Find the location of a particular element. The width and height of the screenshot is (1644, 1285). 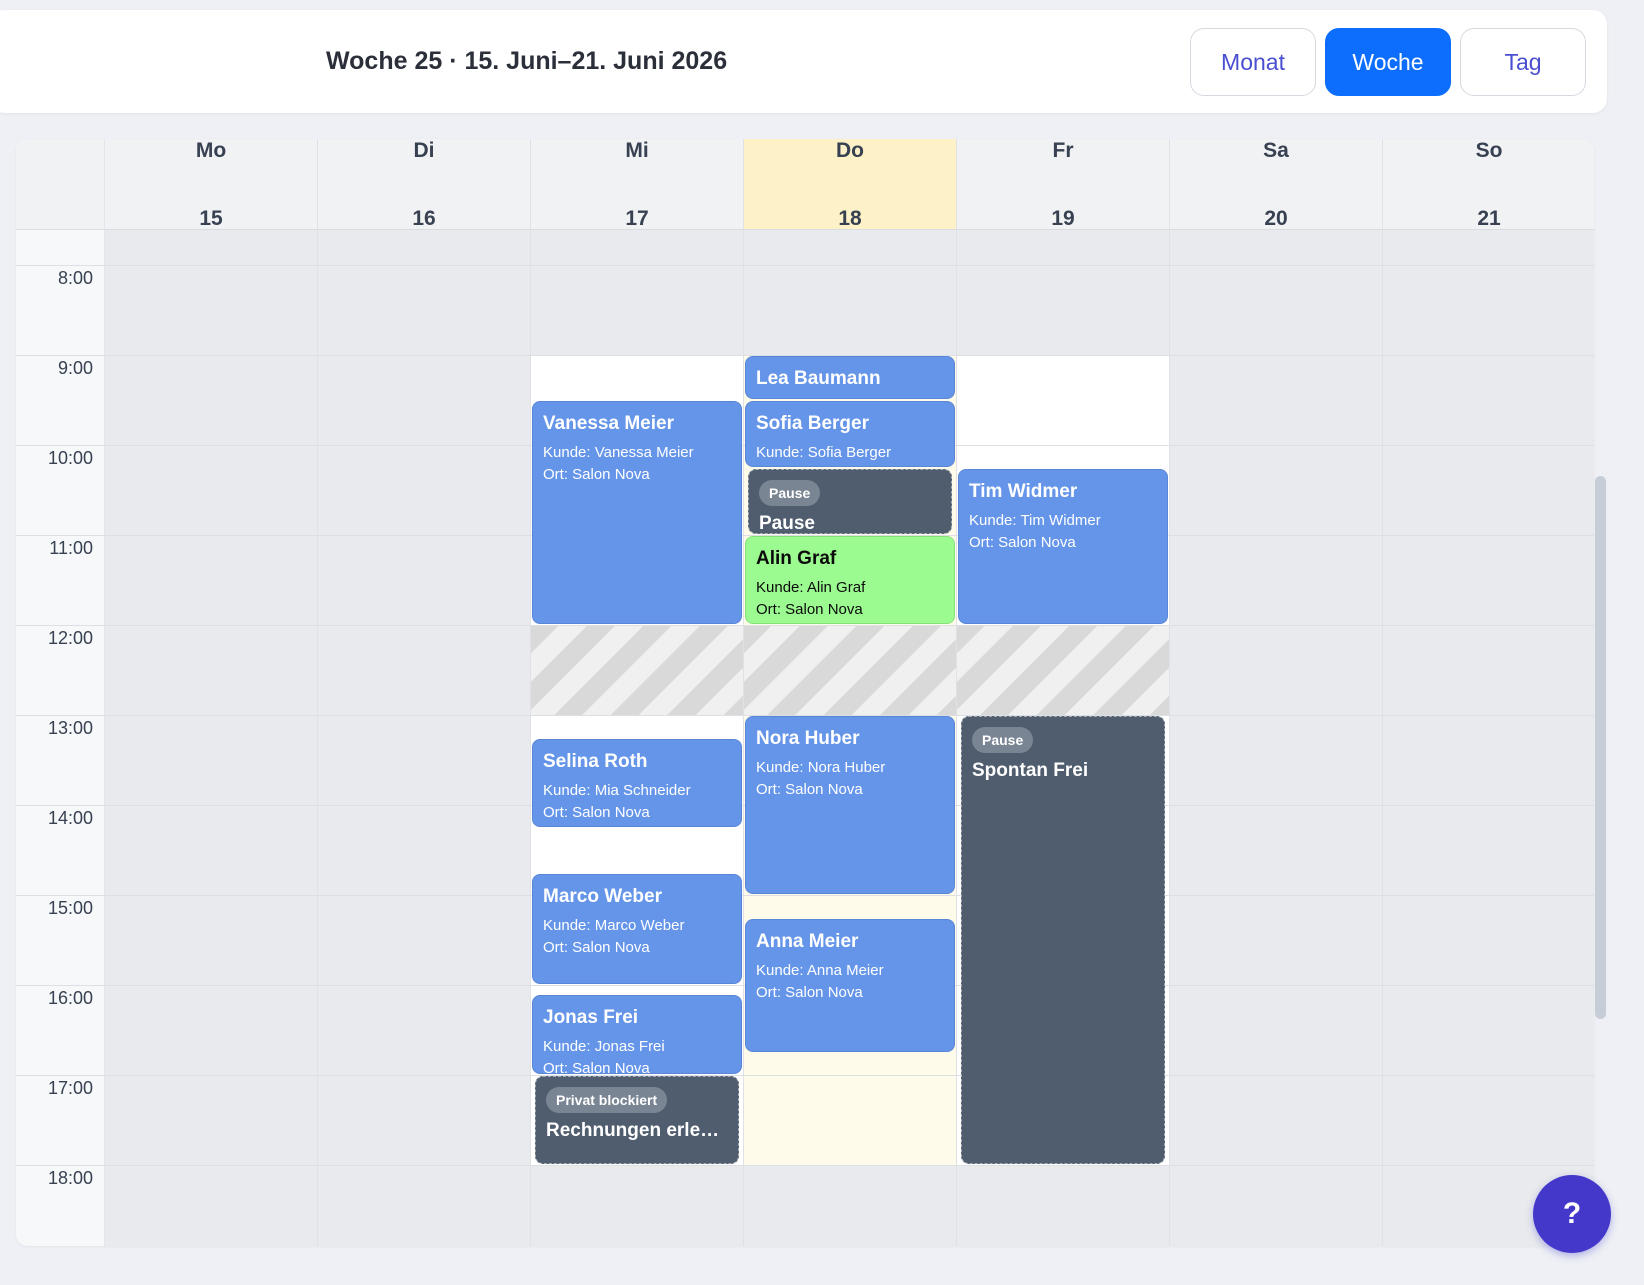

time-label: 12:00 is located at coordinates (70, 638).